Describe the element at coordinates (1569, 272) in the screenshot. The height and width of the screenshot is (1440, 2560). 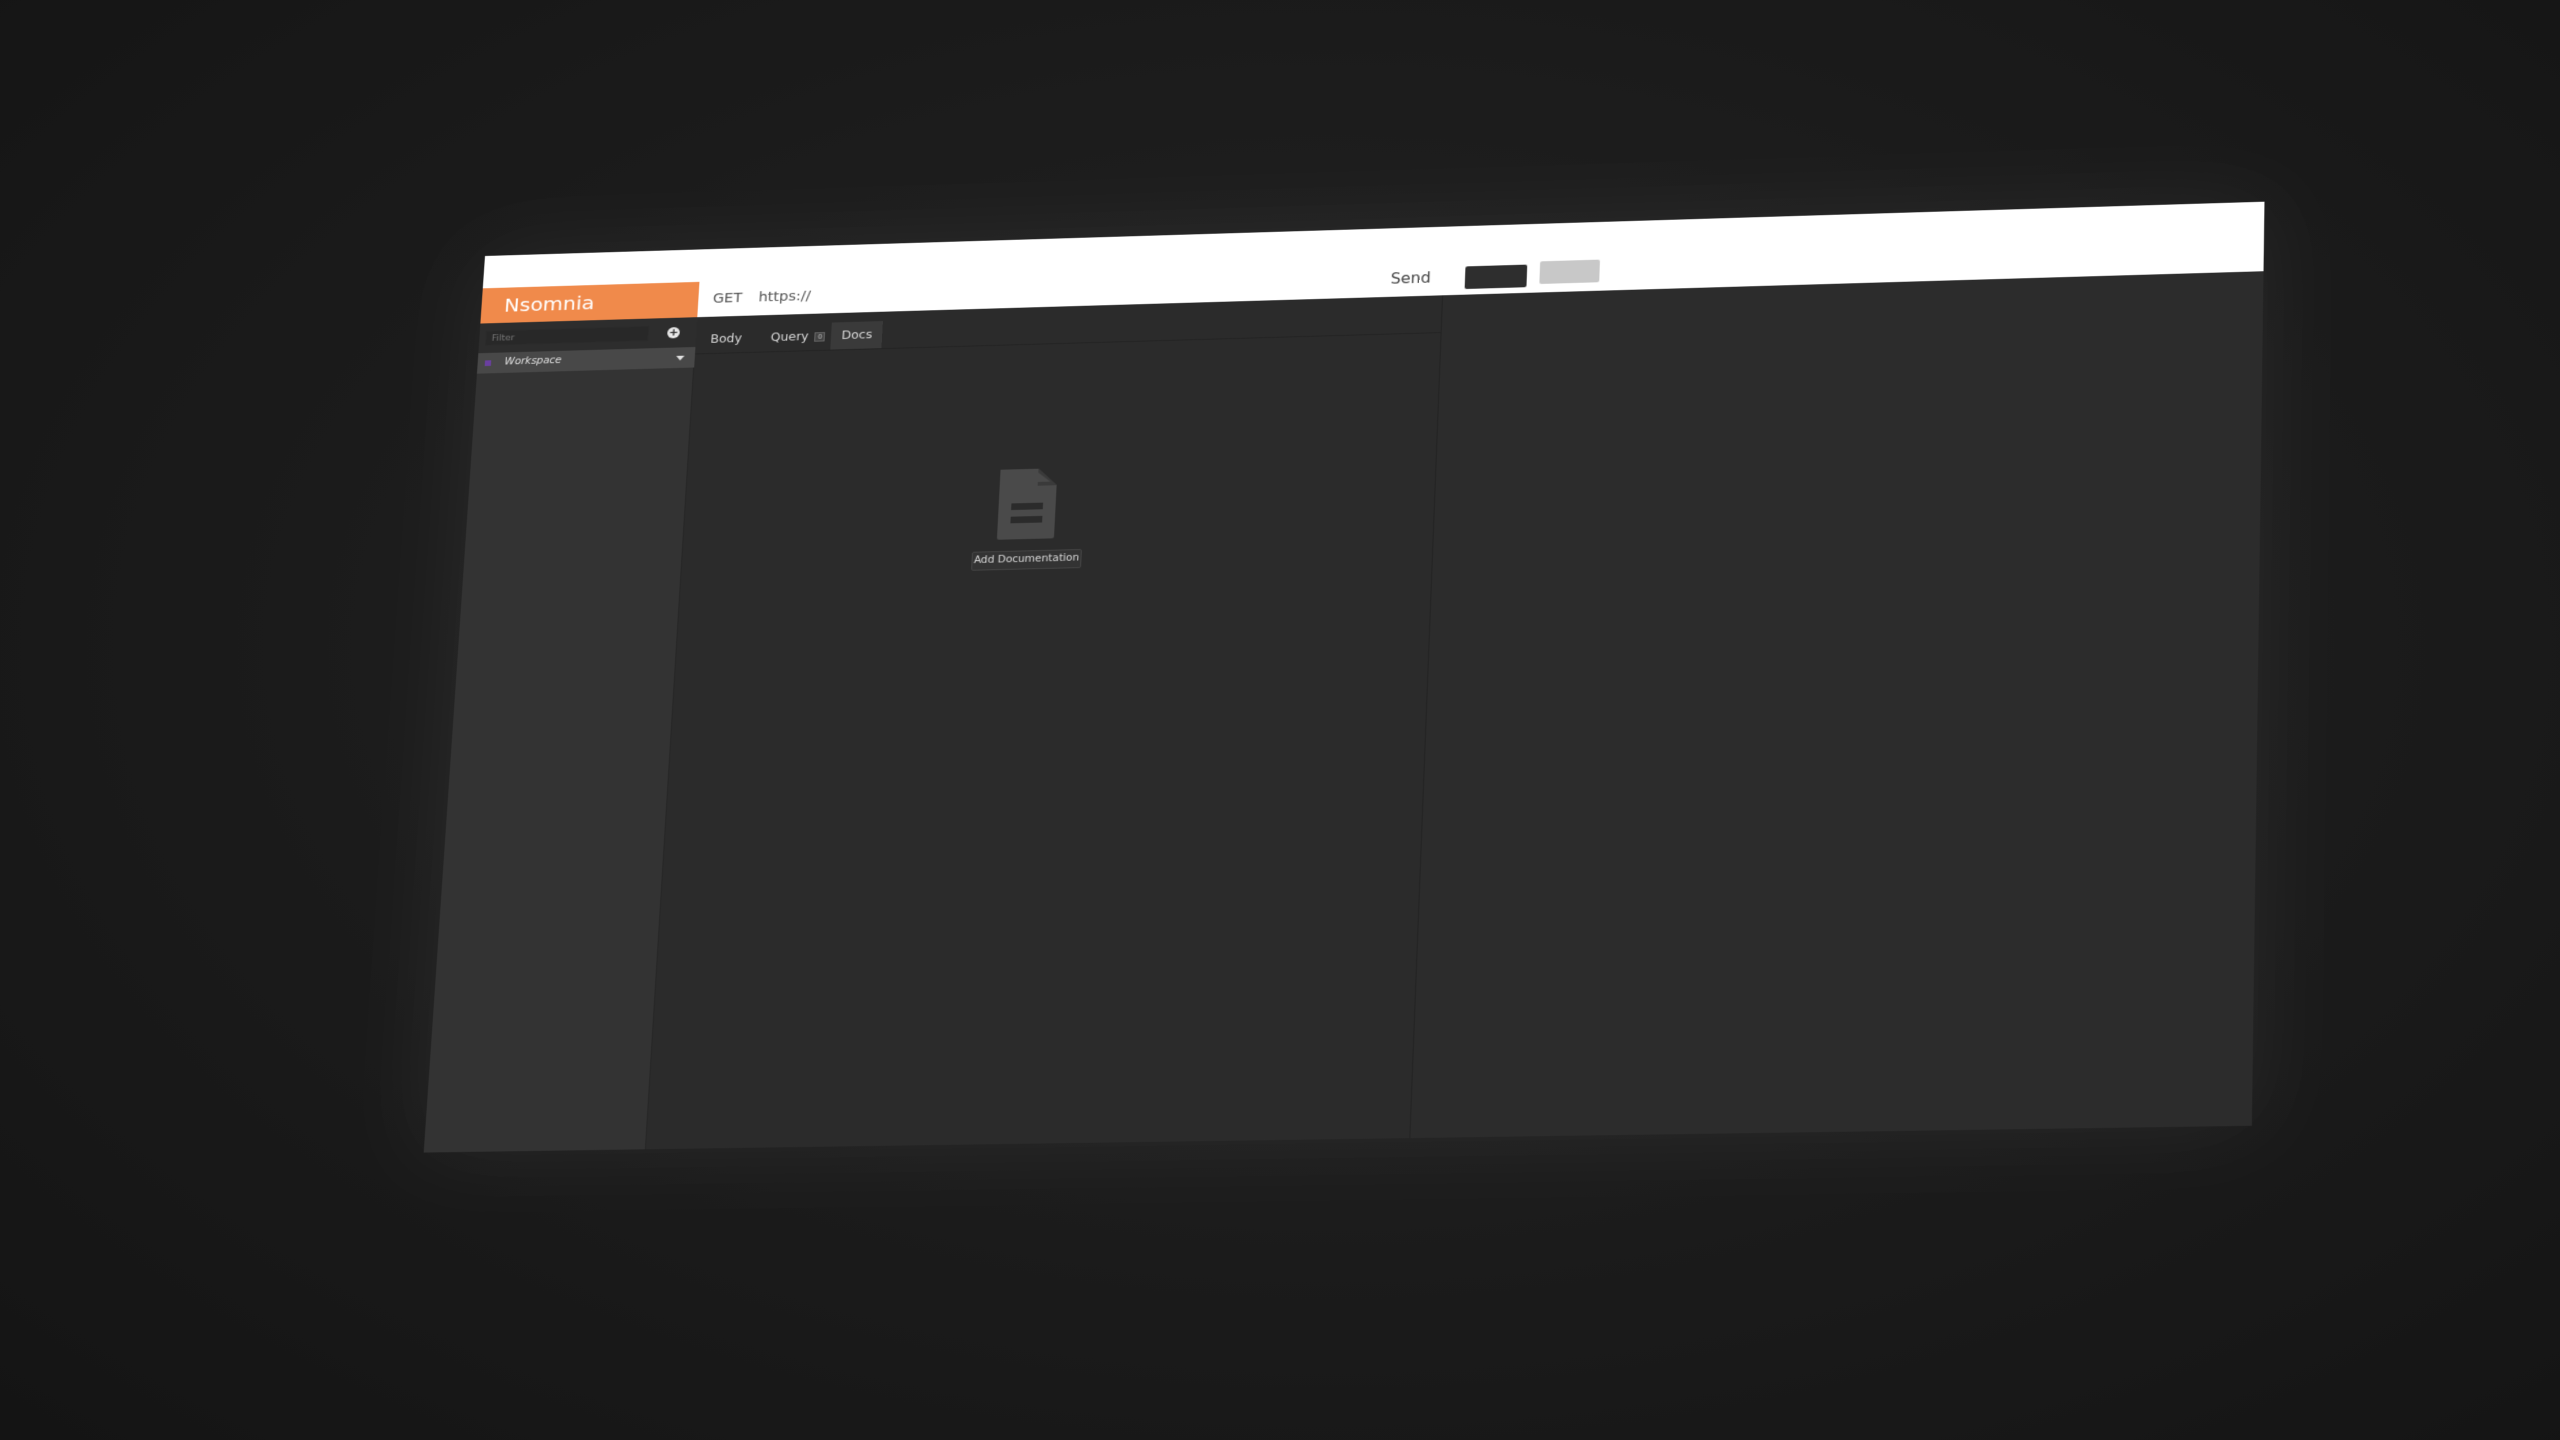
I see `grey-action-button` at that location.